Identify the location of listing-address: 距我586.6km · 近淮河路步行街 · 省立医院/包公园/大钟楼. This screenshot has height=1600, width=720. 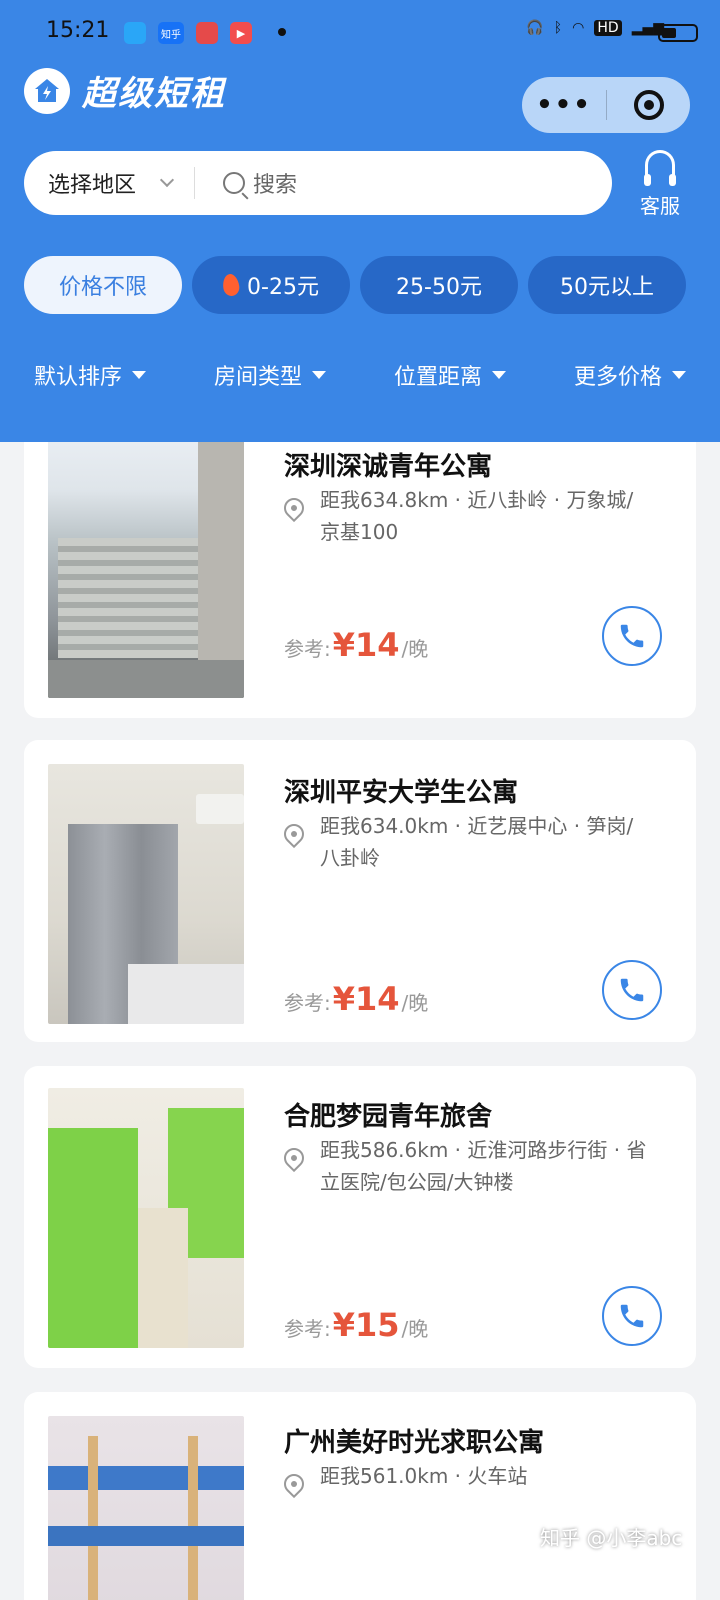
(483, 1166).